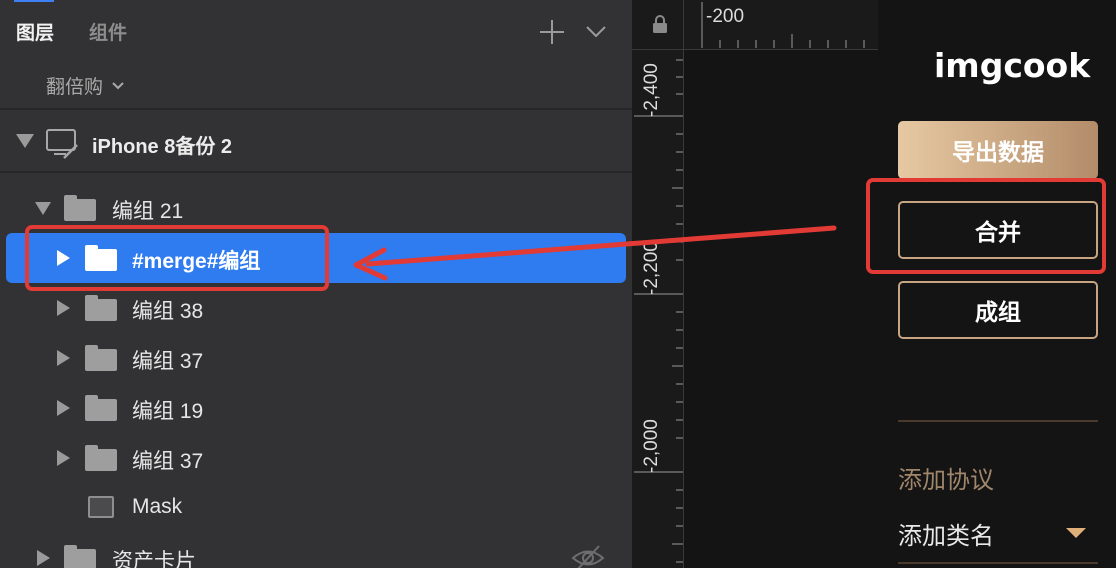  Describe the element at coordinates (552, 32) in the screenshot. I see `add-icon` at that location.